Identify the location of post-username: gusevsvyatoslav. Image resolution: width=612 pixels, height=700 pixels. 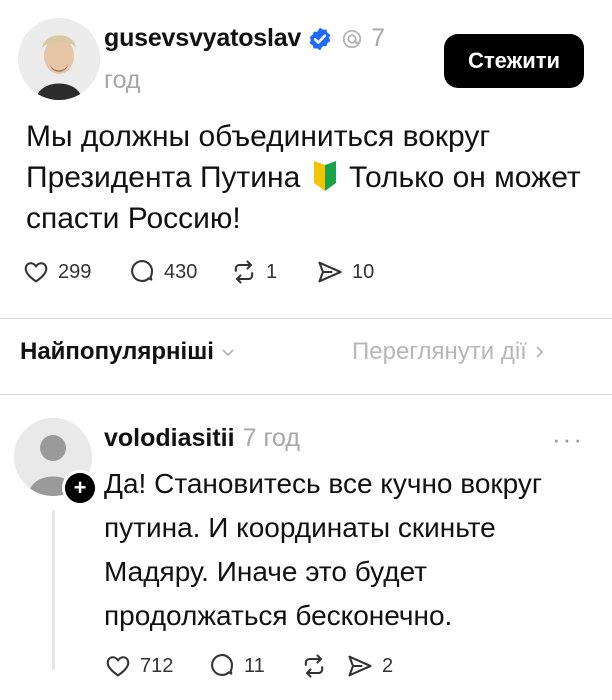
(202, 38).